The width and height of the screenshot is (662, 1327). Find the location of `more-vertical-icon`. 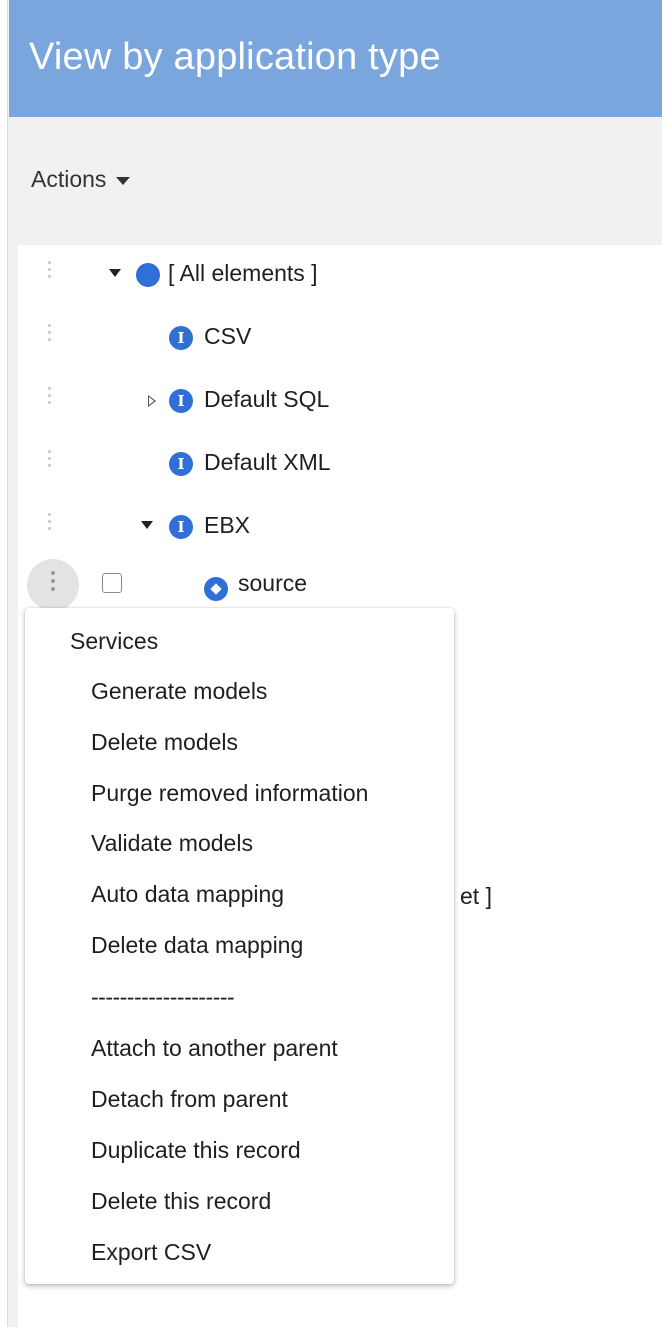

more-vertical-icon is located at coordinates (53, 583).